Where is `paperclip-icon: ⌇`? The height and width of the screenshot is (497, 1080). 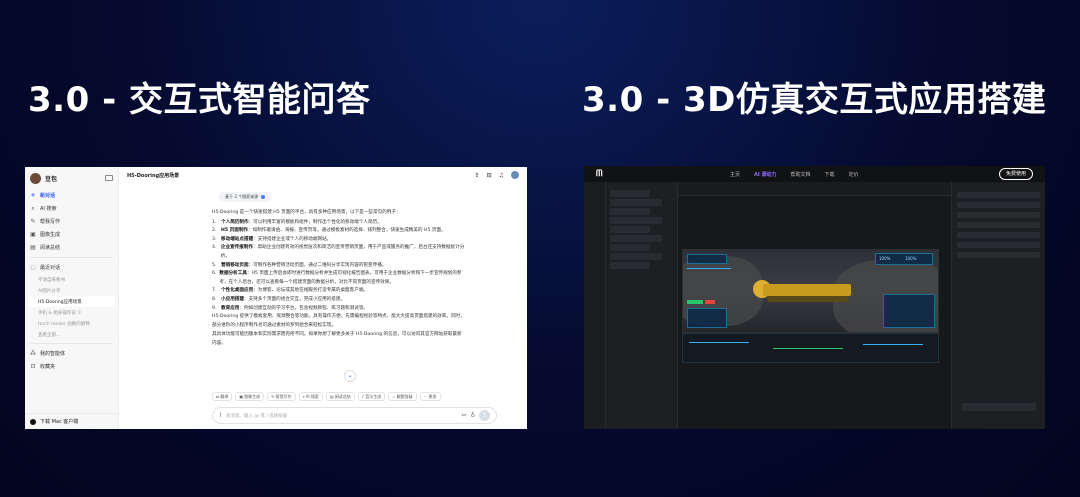
paperclip-icon: ⌇ is located at coordinates (220, 415).